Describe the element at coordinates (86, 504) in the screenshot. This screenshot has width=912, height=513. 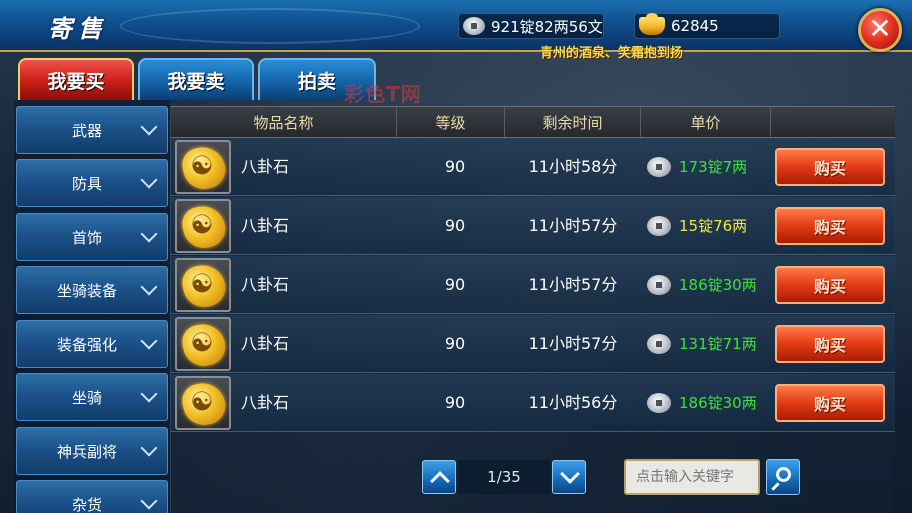
I see `category-label: 杂货` at that location.